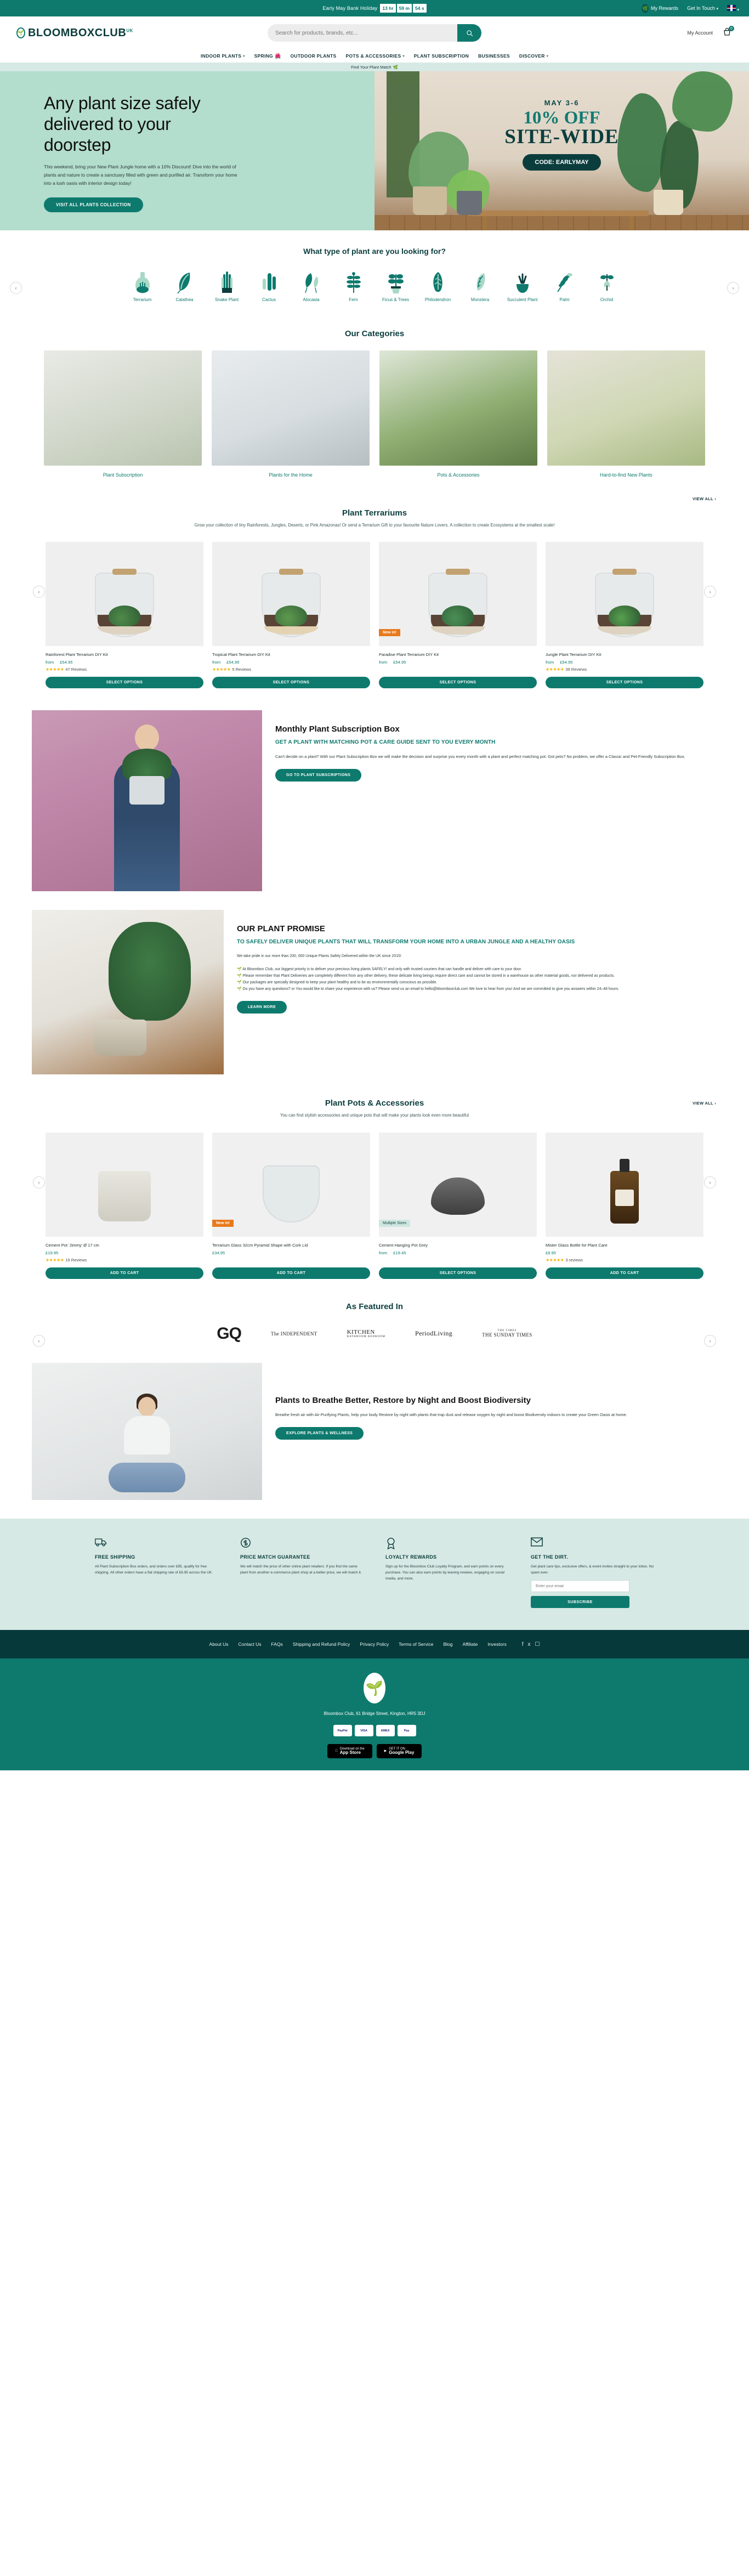 The height and width of the screenshot is (2576, 749). I want to click on search-button, so click(469, 33).